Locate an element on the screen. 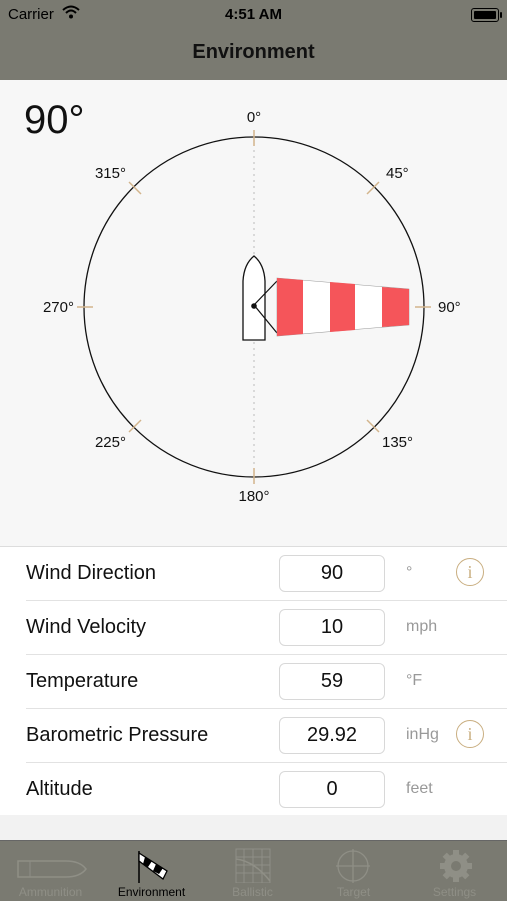 This screenshot has height=901, width=507. status-bar: Carrier 4:51 AM is located at coordinates (253, 15).